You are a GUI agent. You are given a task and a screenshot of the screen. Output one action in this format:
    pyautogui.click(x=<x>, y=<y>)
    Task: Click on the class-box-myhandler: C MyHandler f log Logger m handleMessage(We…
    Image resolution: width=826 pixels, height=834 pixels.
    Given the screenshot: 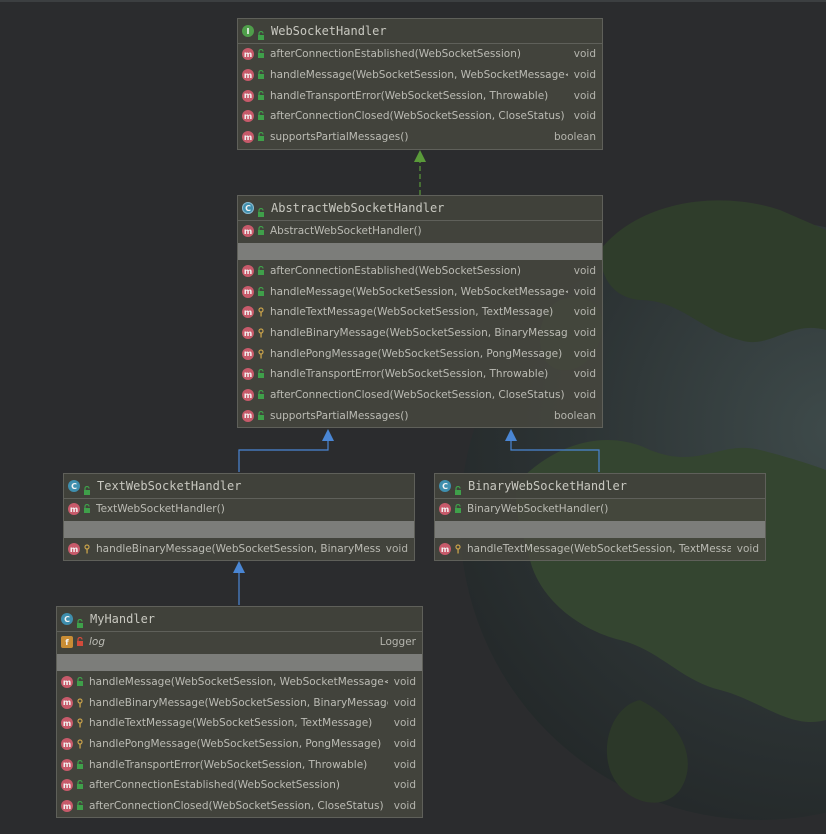 What is the action you would take?
    pyautogui.click(x=239, y=712)
    